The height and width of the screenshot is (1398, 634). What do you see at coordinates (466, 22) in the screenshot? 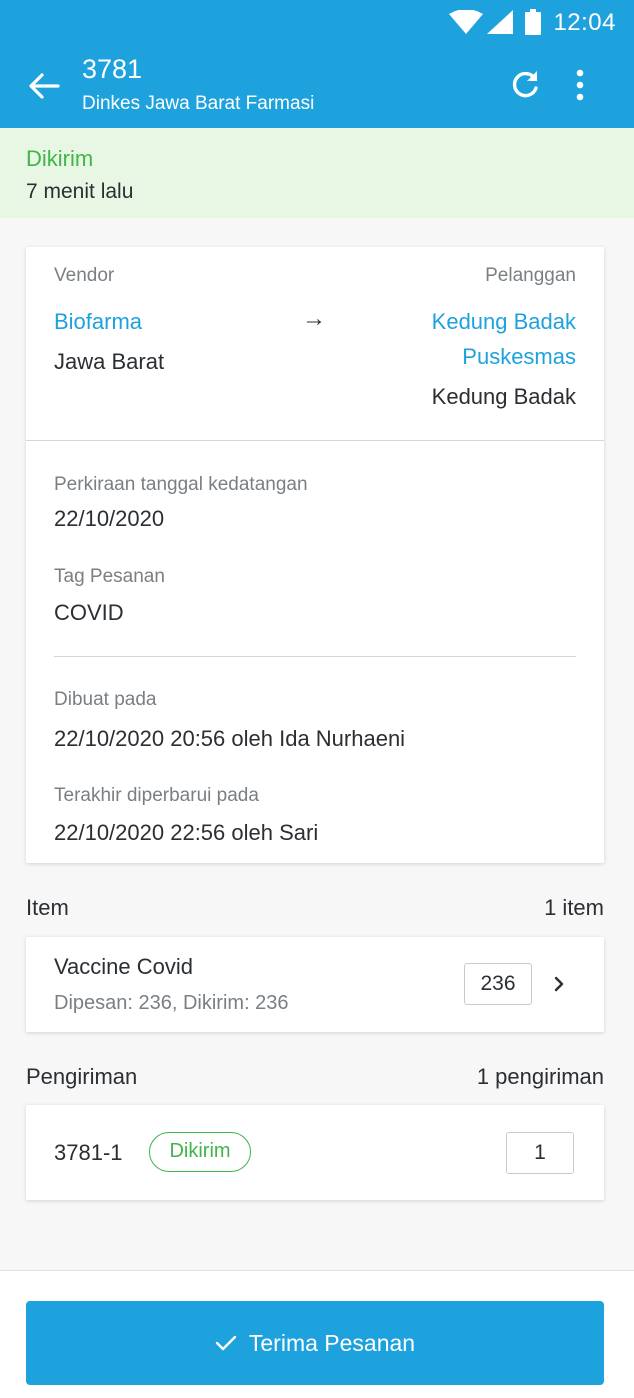
I see `wifi-icon` at bounding box center [466, 22].